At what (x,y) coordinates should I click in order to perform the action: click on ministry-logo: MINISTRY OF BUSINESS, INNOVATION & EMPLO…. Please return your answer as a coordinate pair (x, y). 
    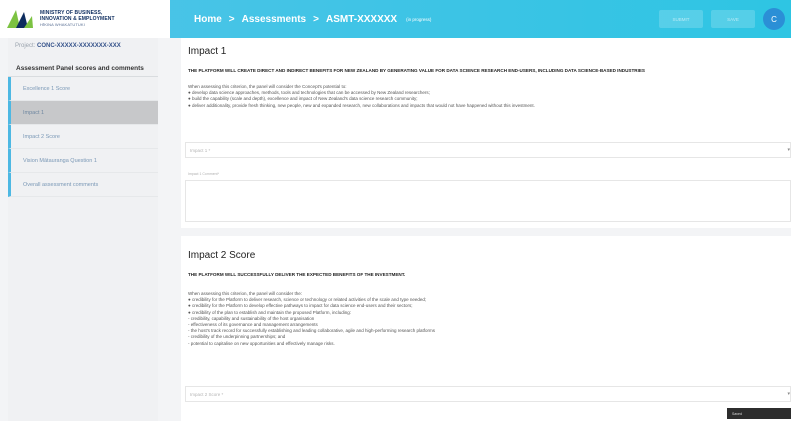
    Looking at the image, I should click on (85, 19).